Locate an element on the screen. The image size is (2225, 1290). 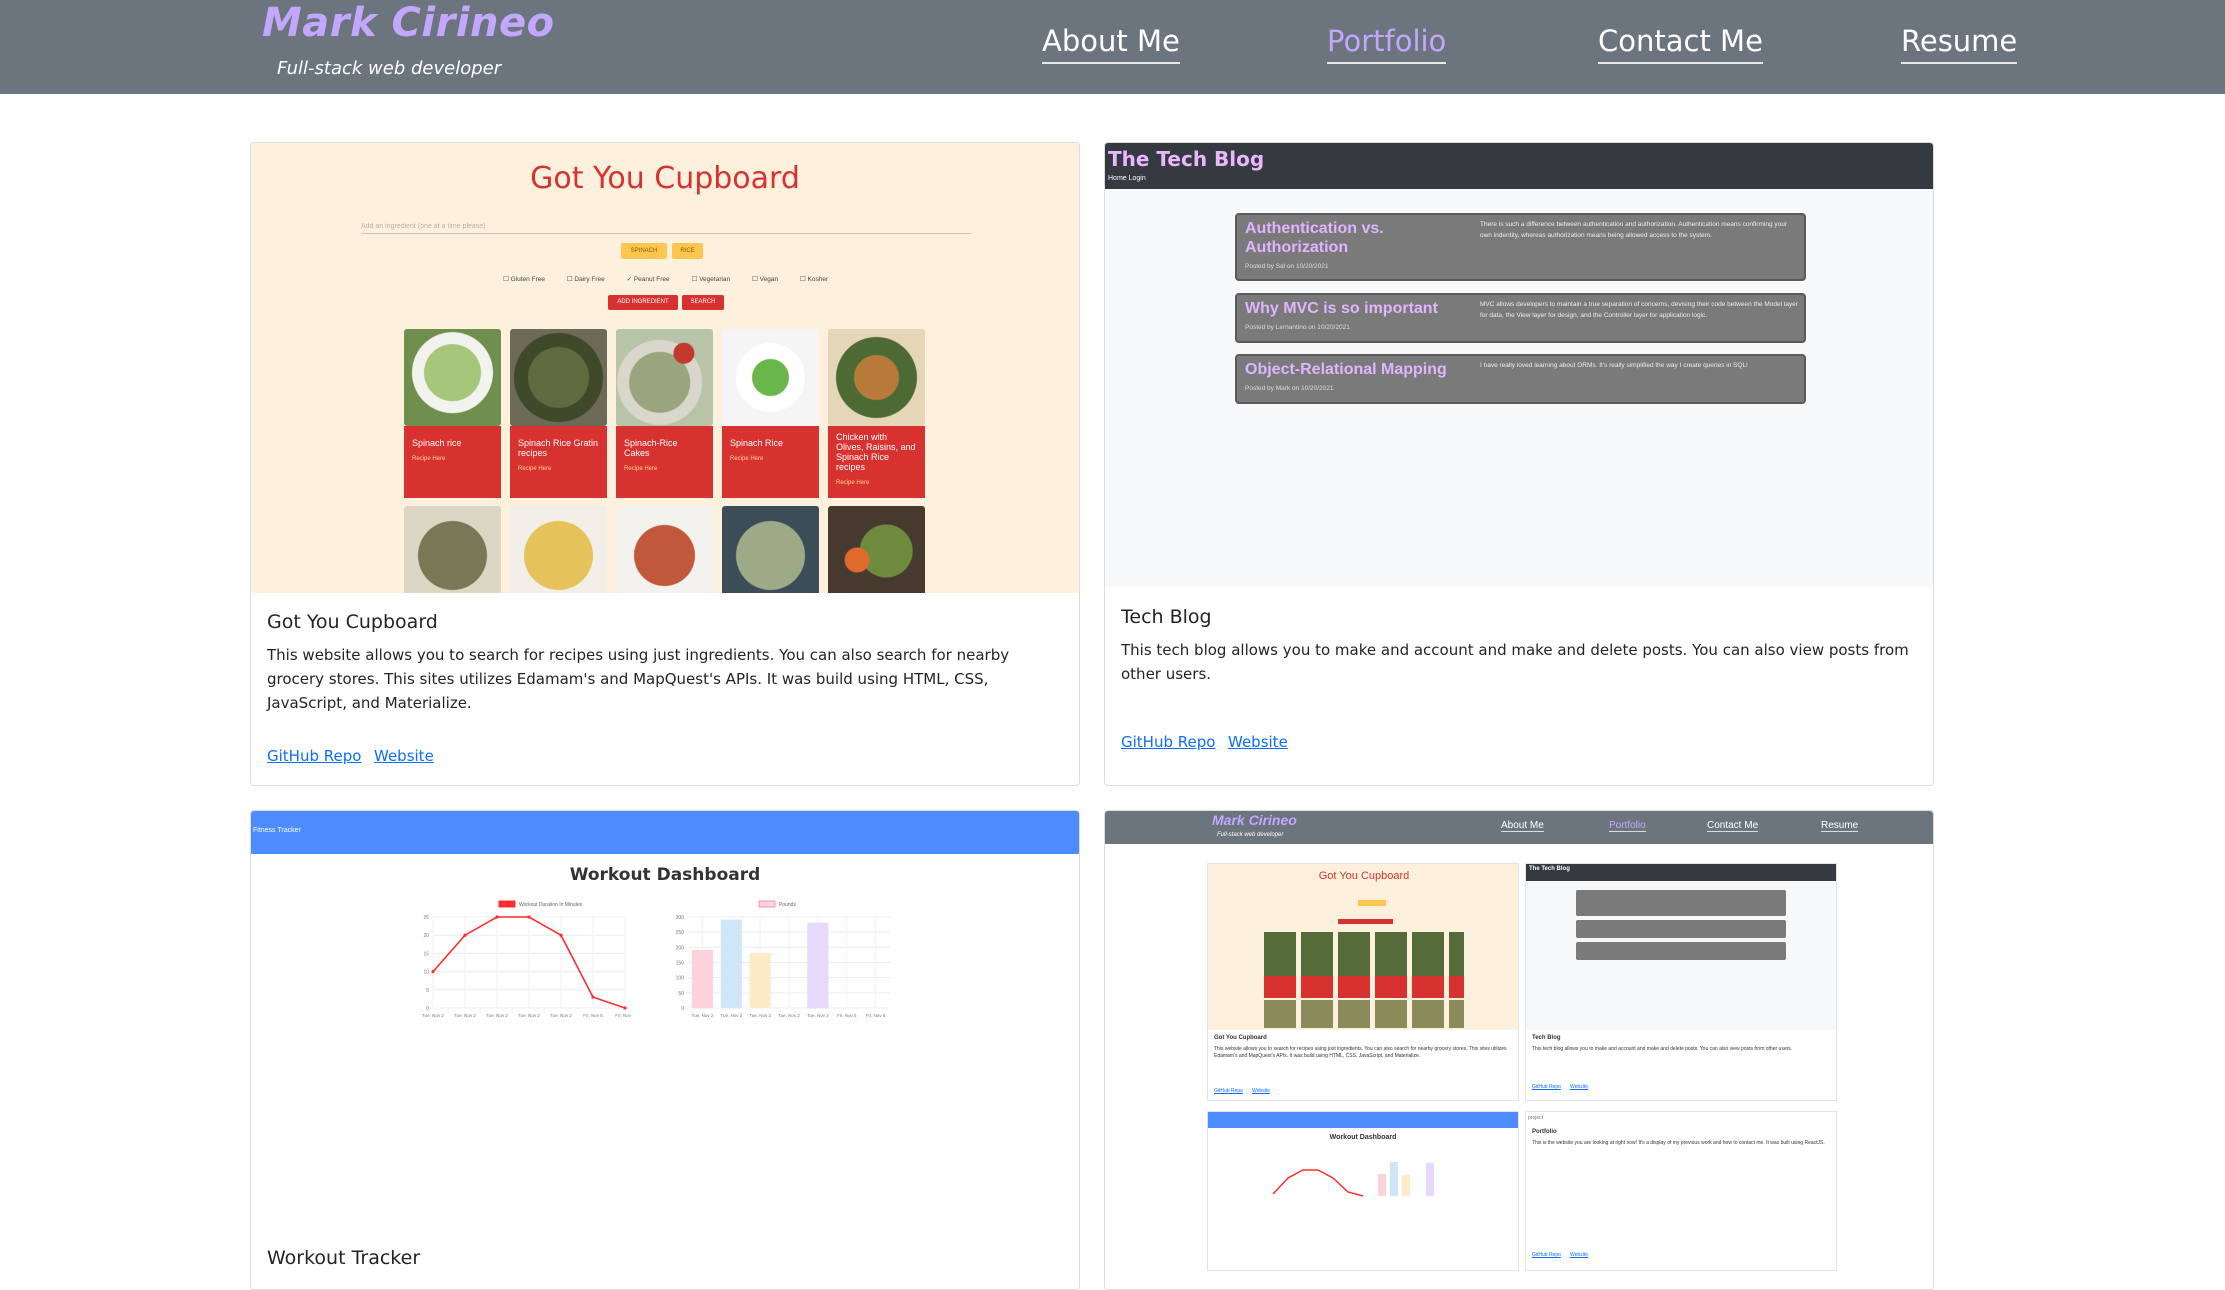
filter-label: ☐ Kosher is located at coordinates (814, 279).